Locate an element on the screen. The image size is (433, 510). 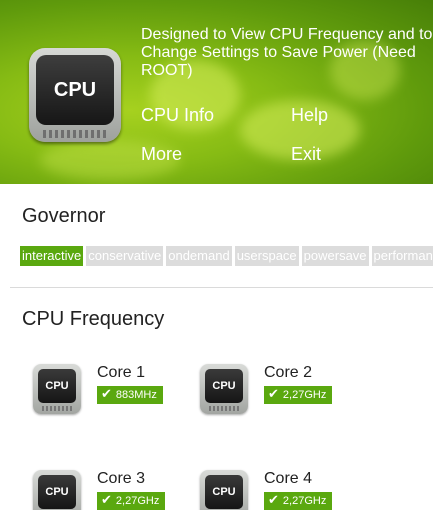
governor-option-ondemand: ondemand is located at coordinates (199, 256).